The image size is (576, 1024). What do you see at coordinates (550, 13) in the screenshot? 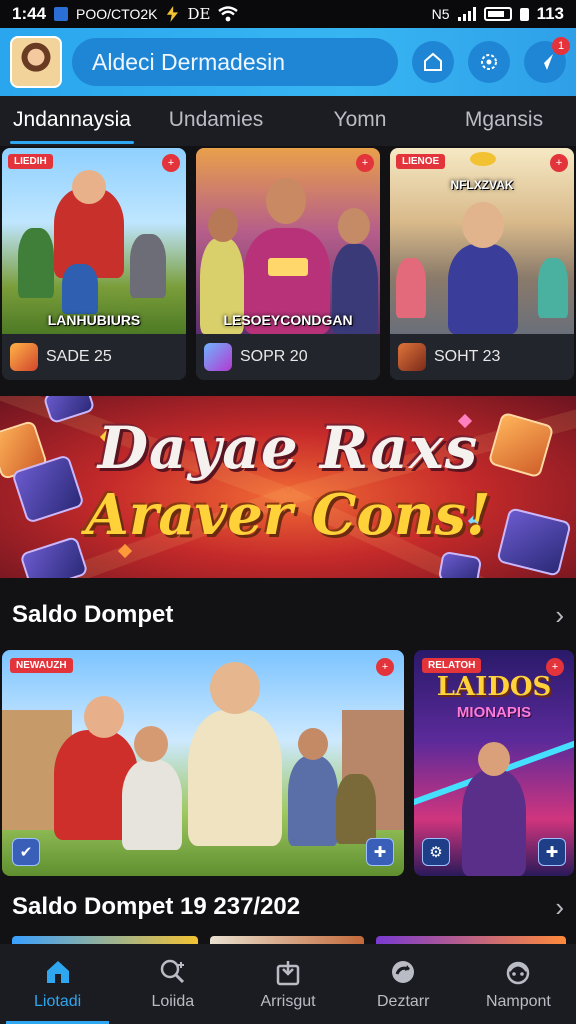
I see `status-battery-level: 113` at bounding box center [550, 13].